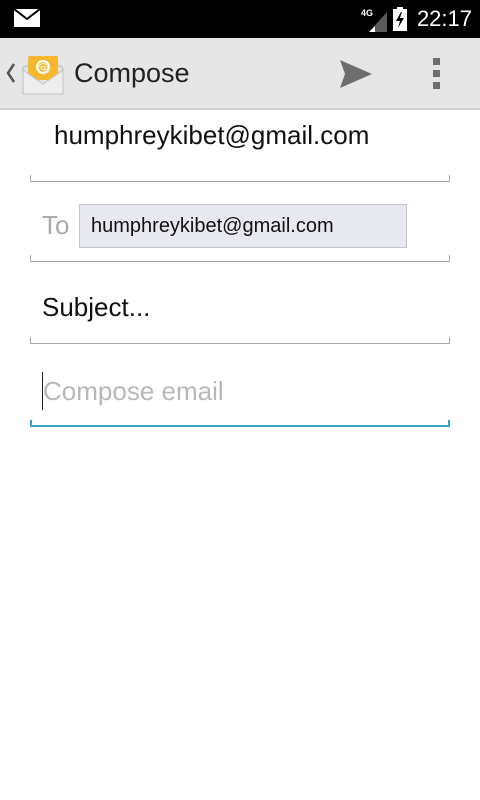 Image resolution: width=480 pixels, height=800 pixels. What do you see at coordinates (444, 18) in the screenshot?
I see `clock: 22:17` at bounding box center [444, 18].